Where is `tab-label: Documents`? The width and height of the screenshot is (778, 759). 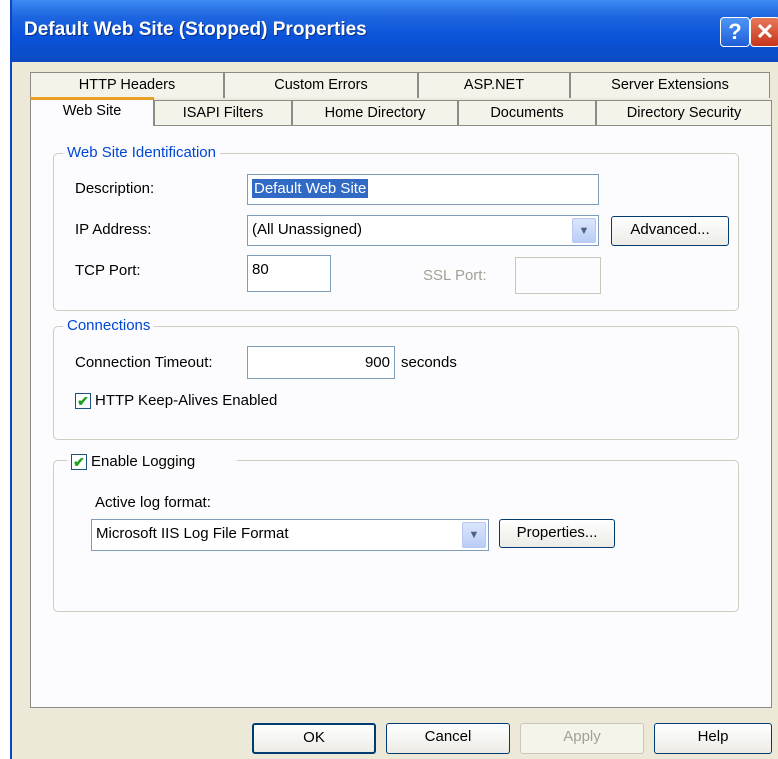
tab-label: Documents is located at coordinates (527, 113).